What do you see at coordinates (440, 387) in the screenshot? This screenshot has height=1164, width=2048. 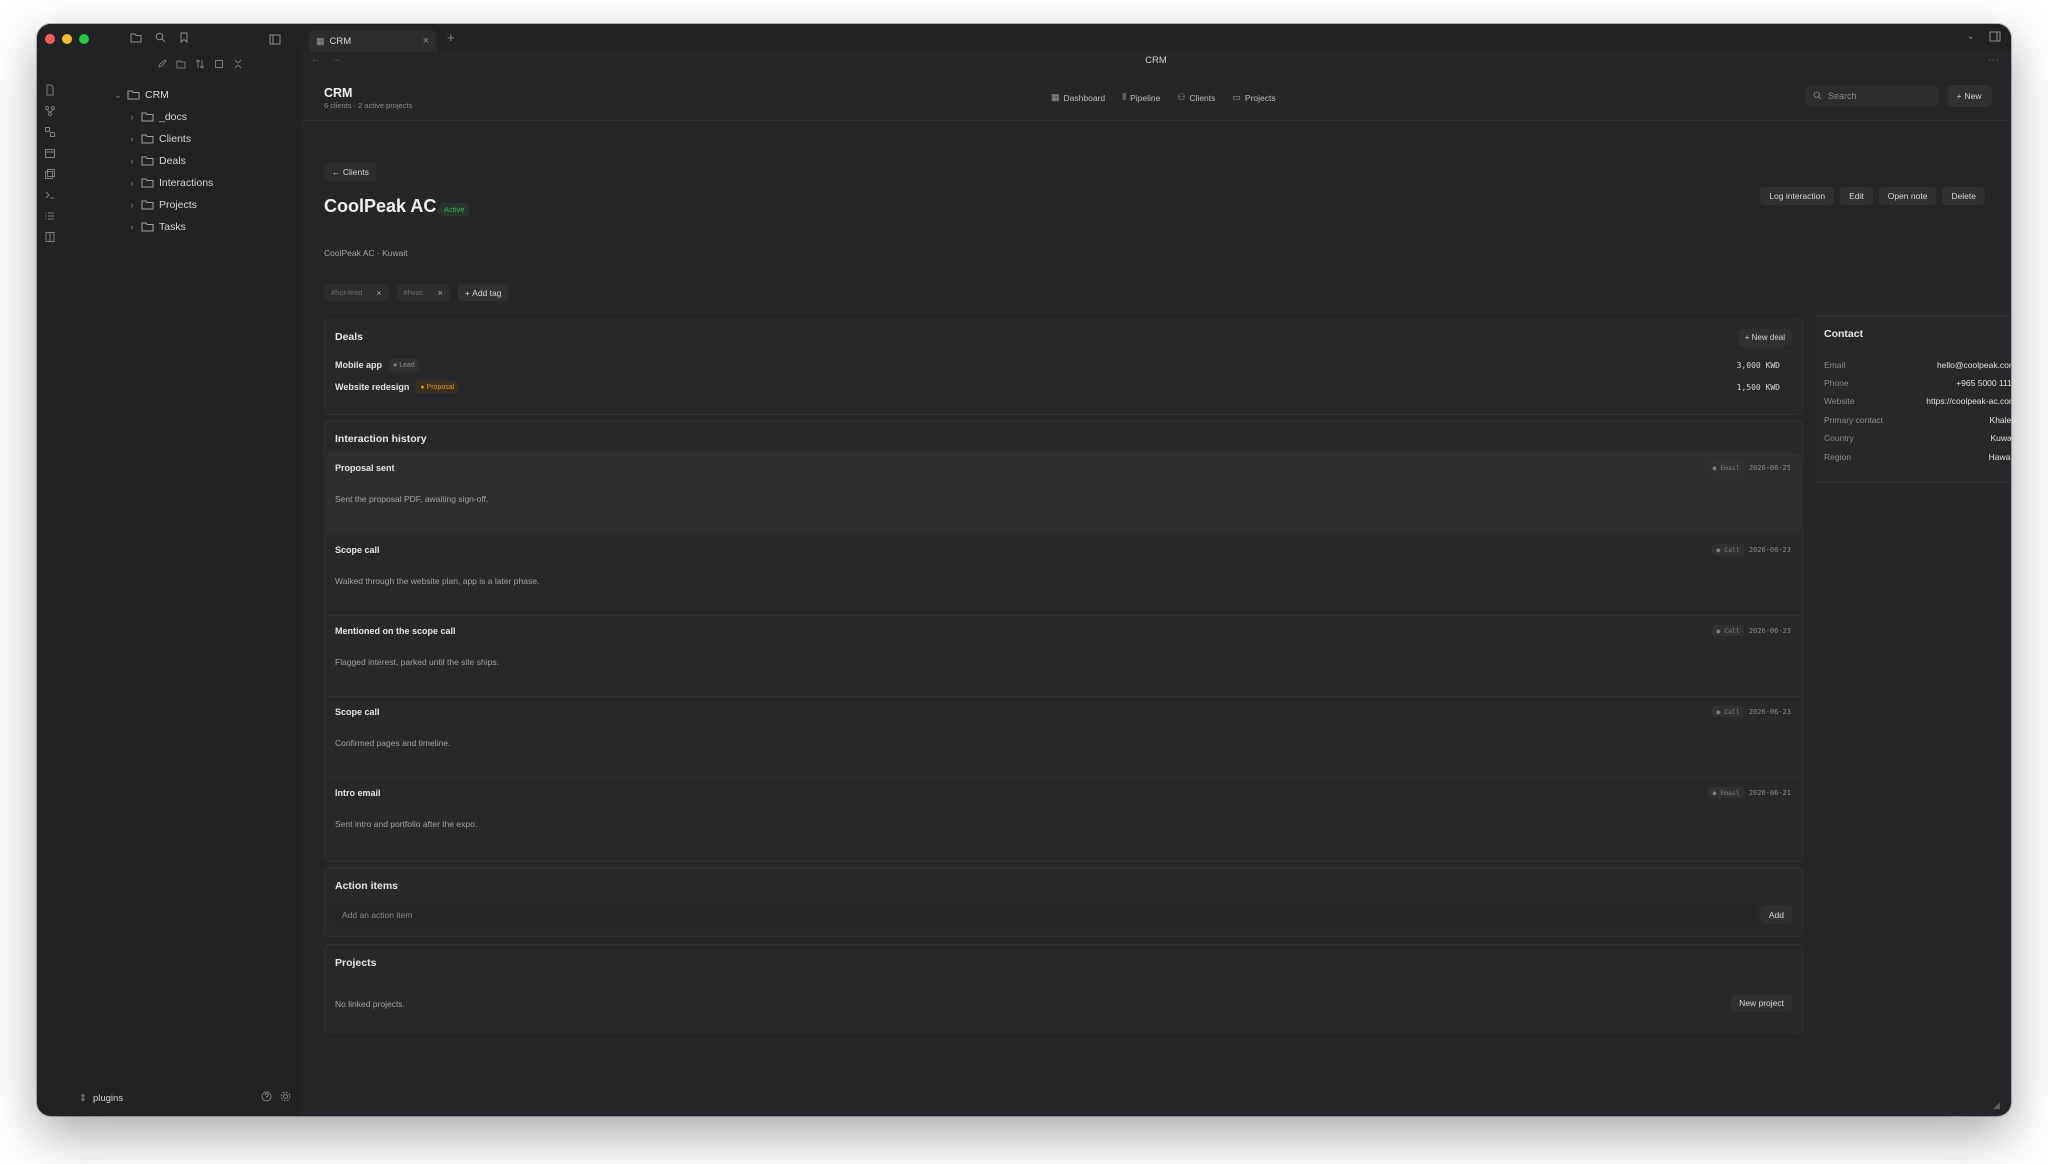 I see `deal-stage-label: Proposal` at bounding box center [440, 387].